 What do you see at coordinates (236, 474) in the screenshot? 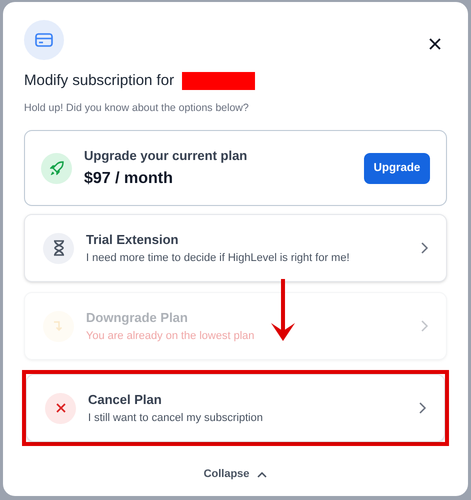
I see `collapse-button: Collapse` at bounding box center [236, 474].